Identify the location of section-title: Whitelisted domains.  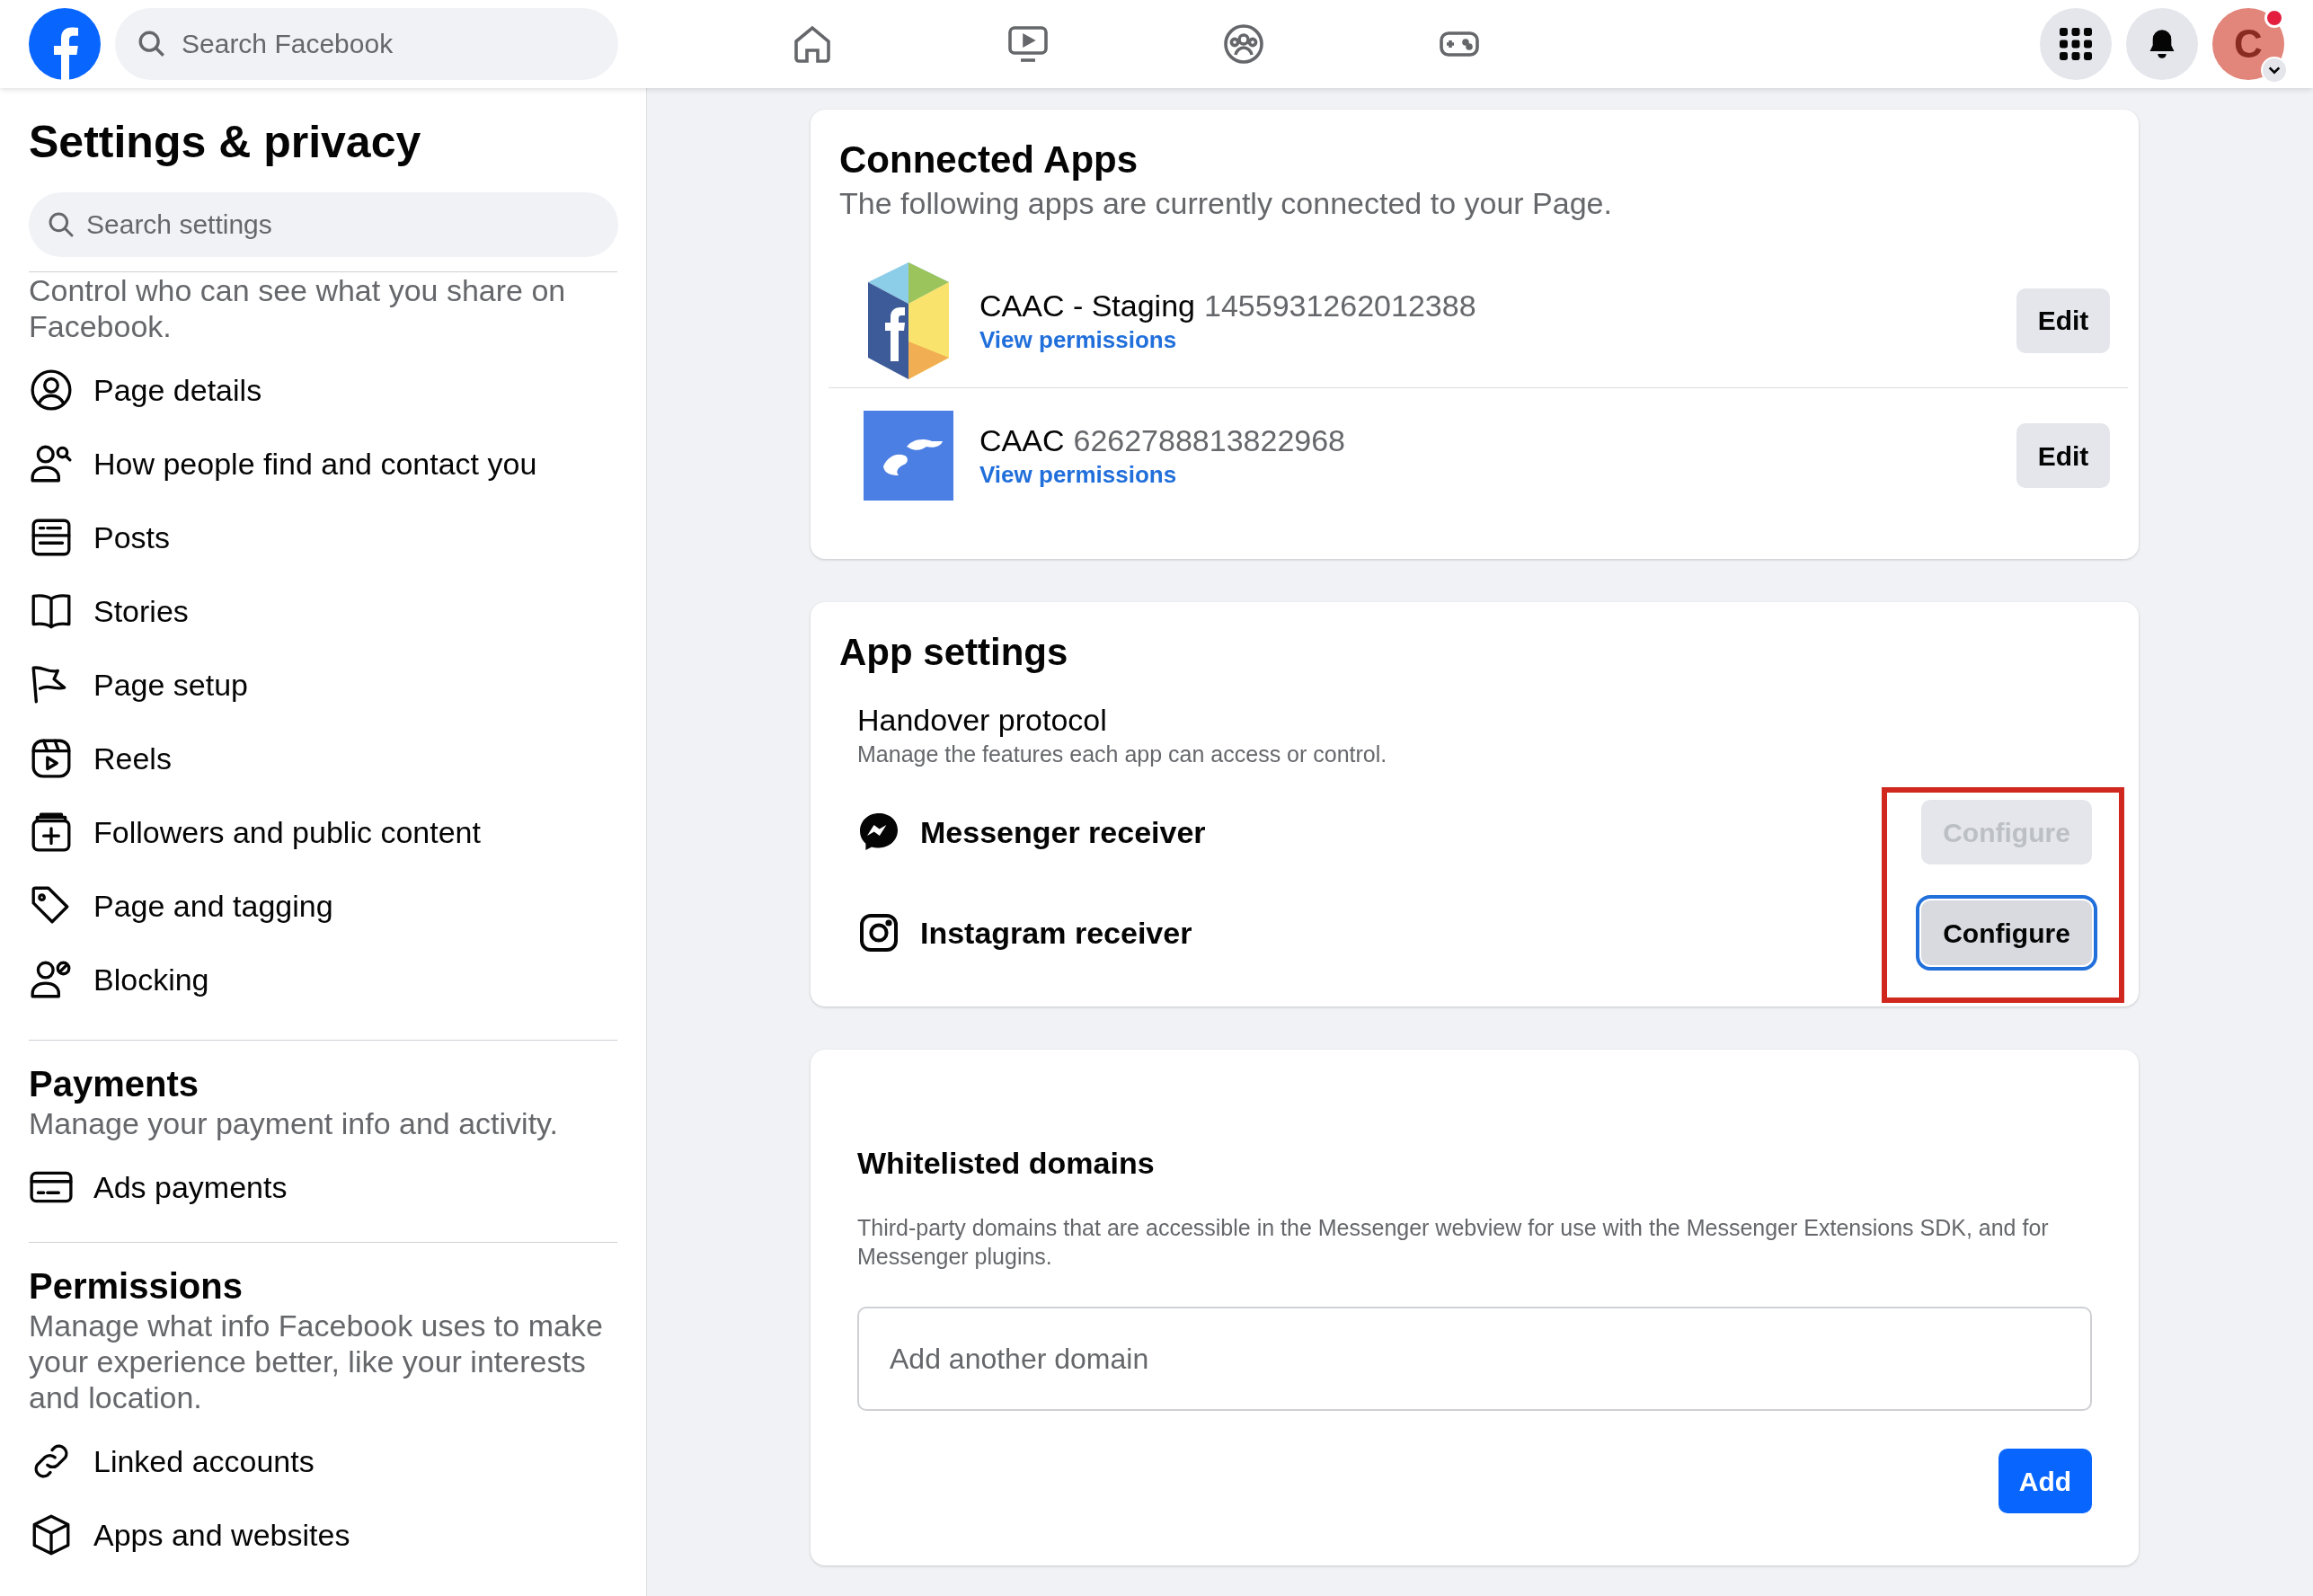
(1007, 1163).